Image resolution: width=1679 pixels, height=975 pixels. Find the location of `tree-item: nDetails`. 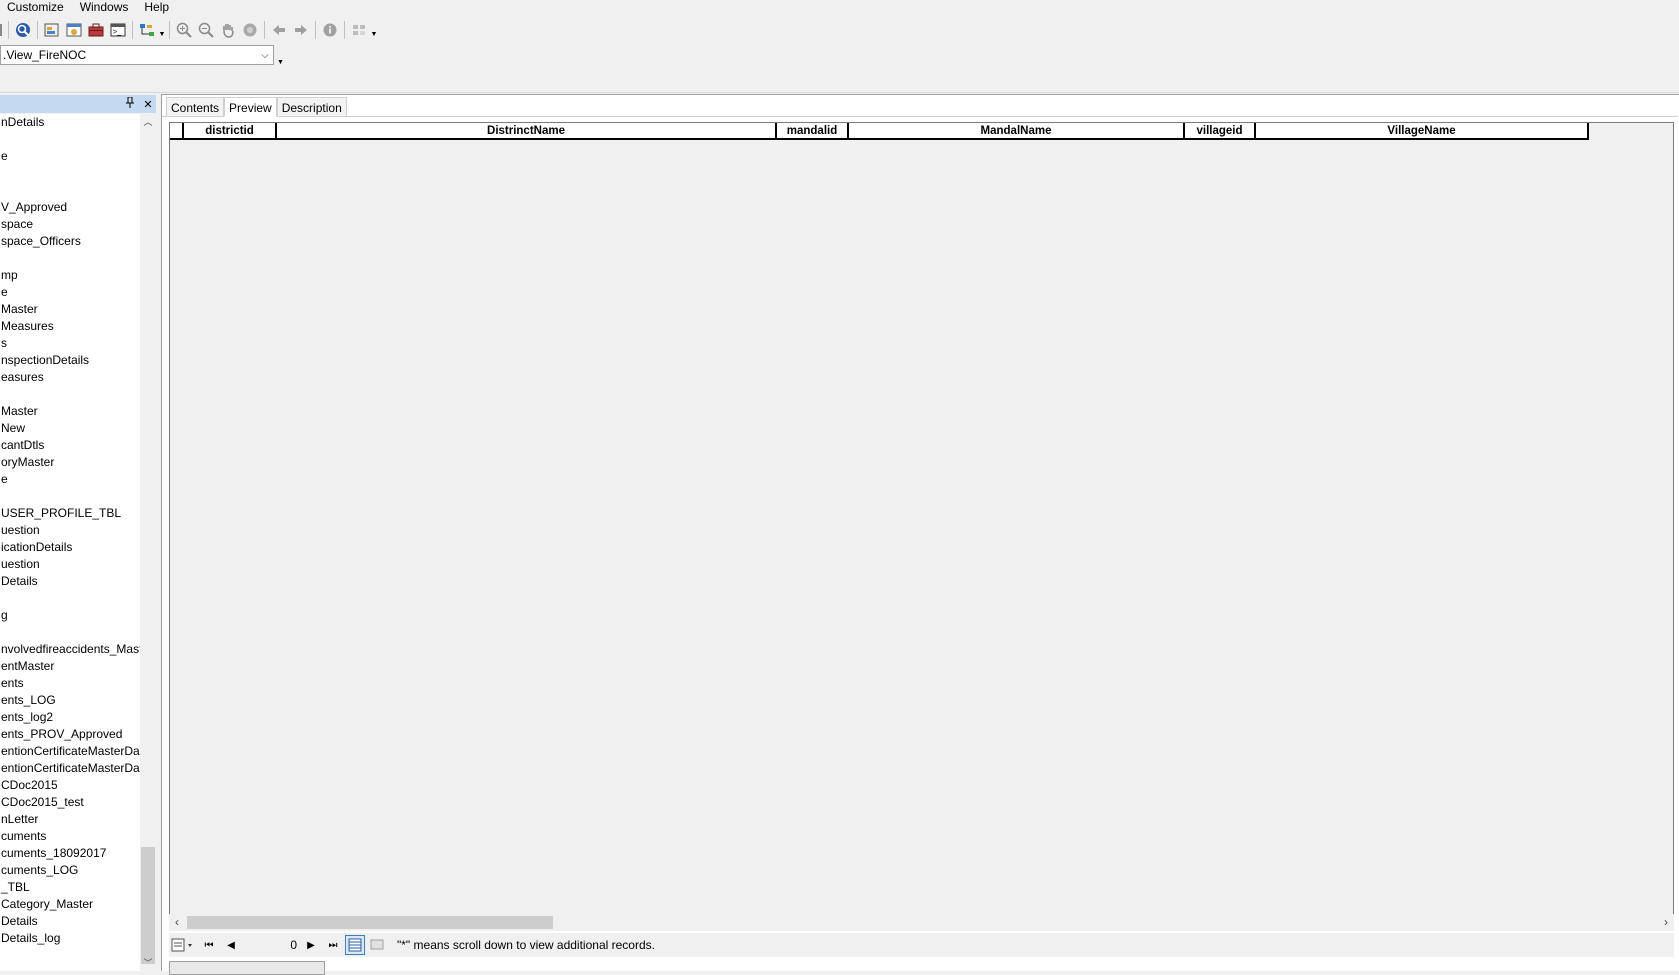

tree-item: nDetails is located at coordinates (70, 122).